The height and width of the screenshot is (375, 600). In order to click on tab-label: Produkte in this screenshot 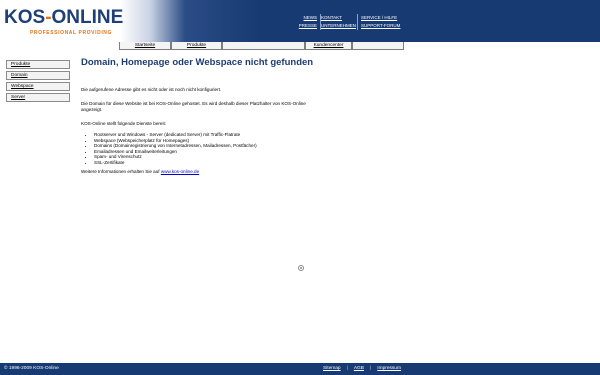, I will do `click(196, 45)`.